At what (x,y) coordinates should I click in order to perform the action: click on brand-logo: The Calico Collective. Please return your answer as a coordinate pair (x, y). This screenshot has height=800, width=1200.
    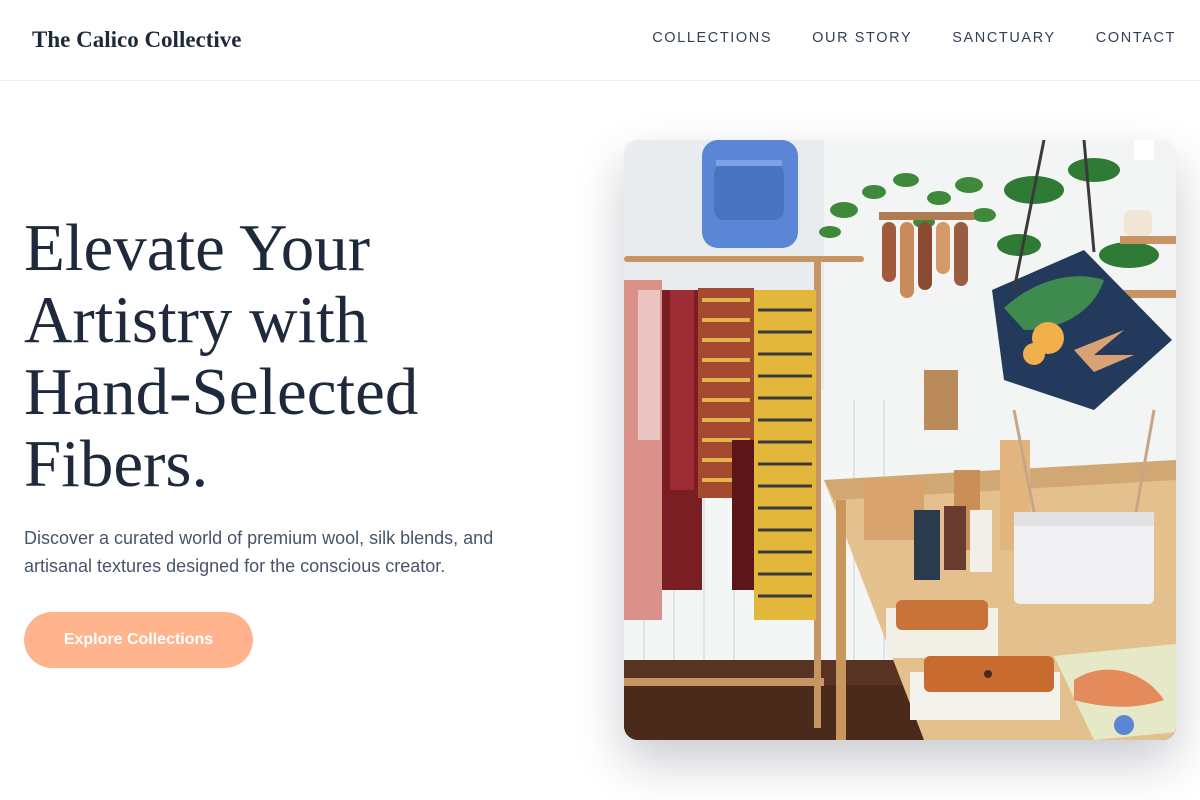
    Looking at the image, I should click on (137, 40).